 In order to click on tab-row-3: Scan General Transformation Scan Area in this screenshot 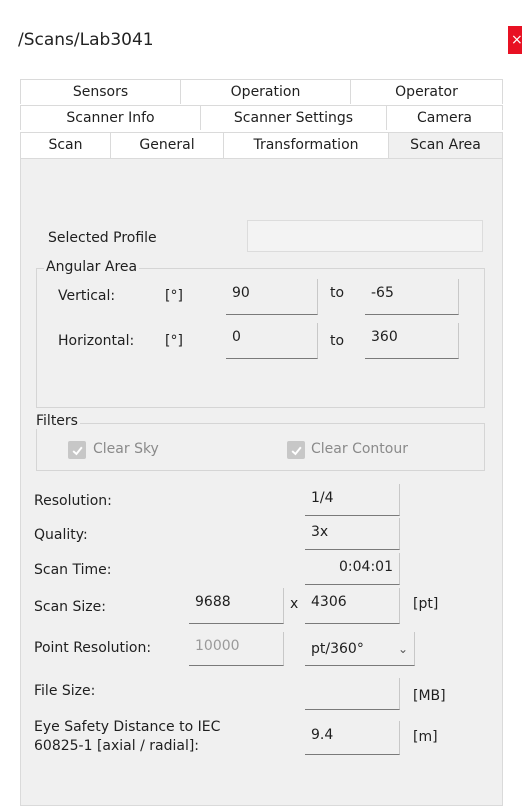, I will do `click(261, 145)`.